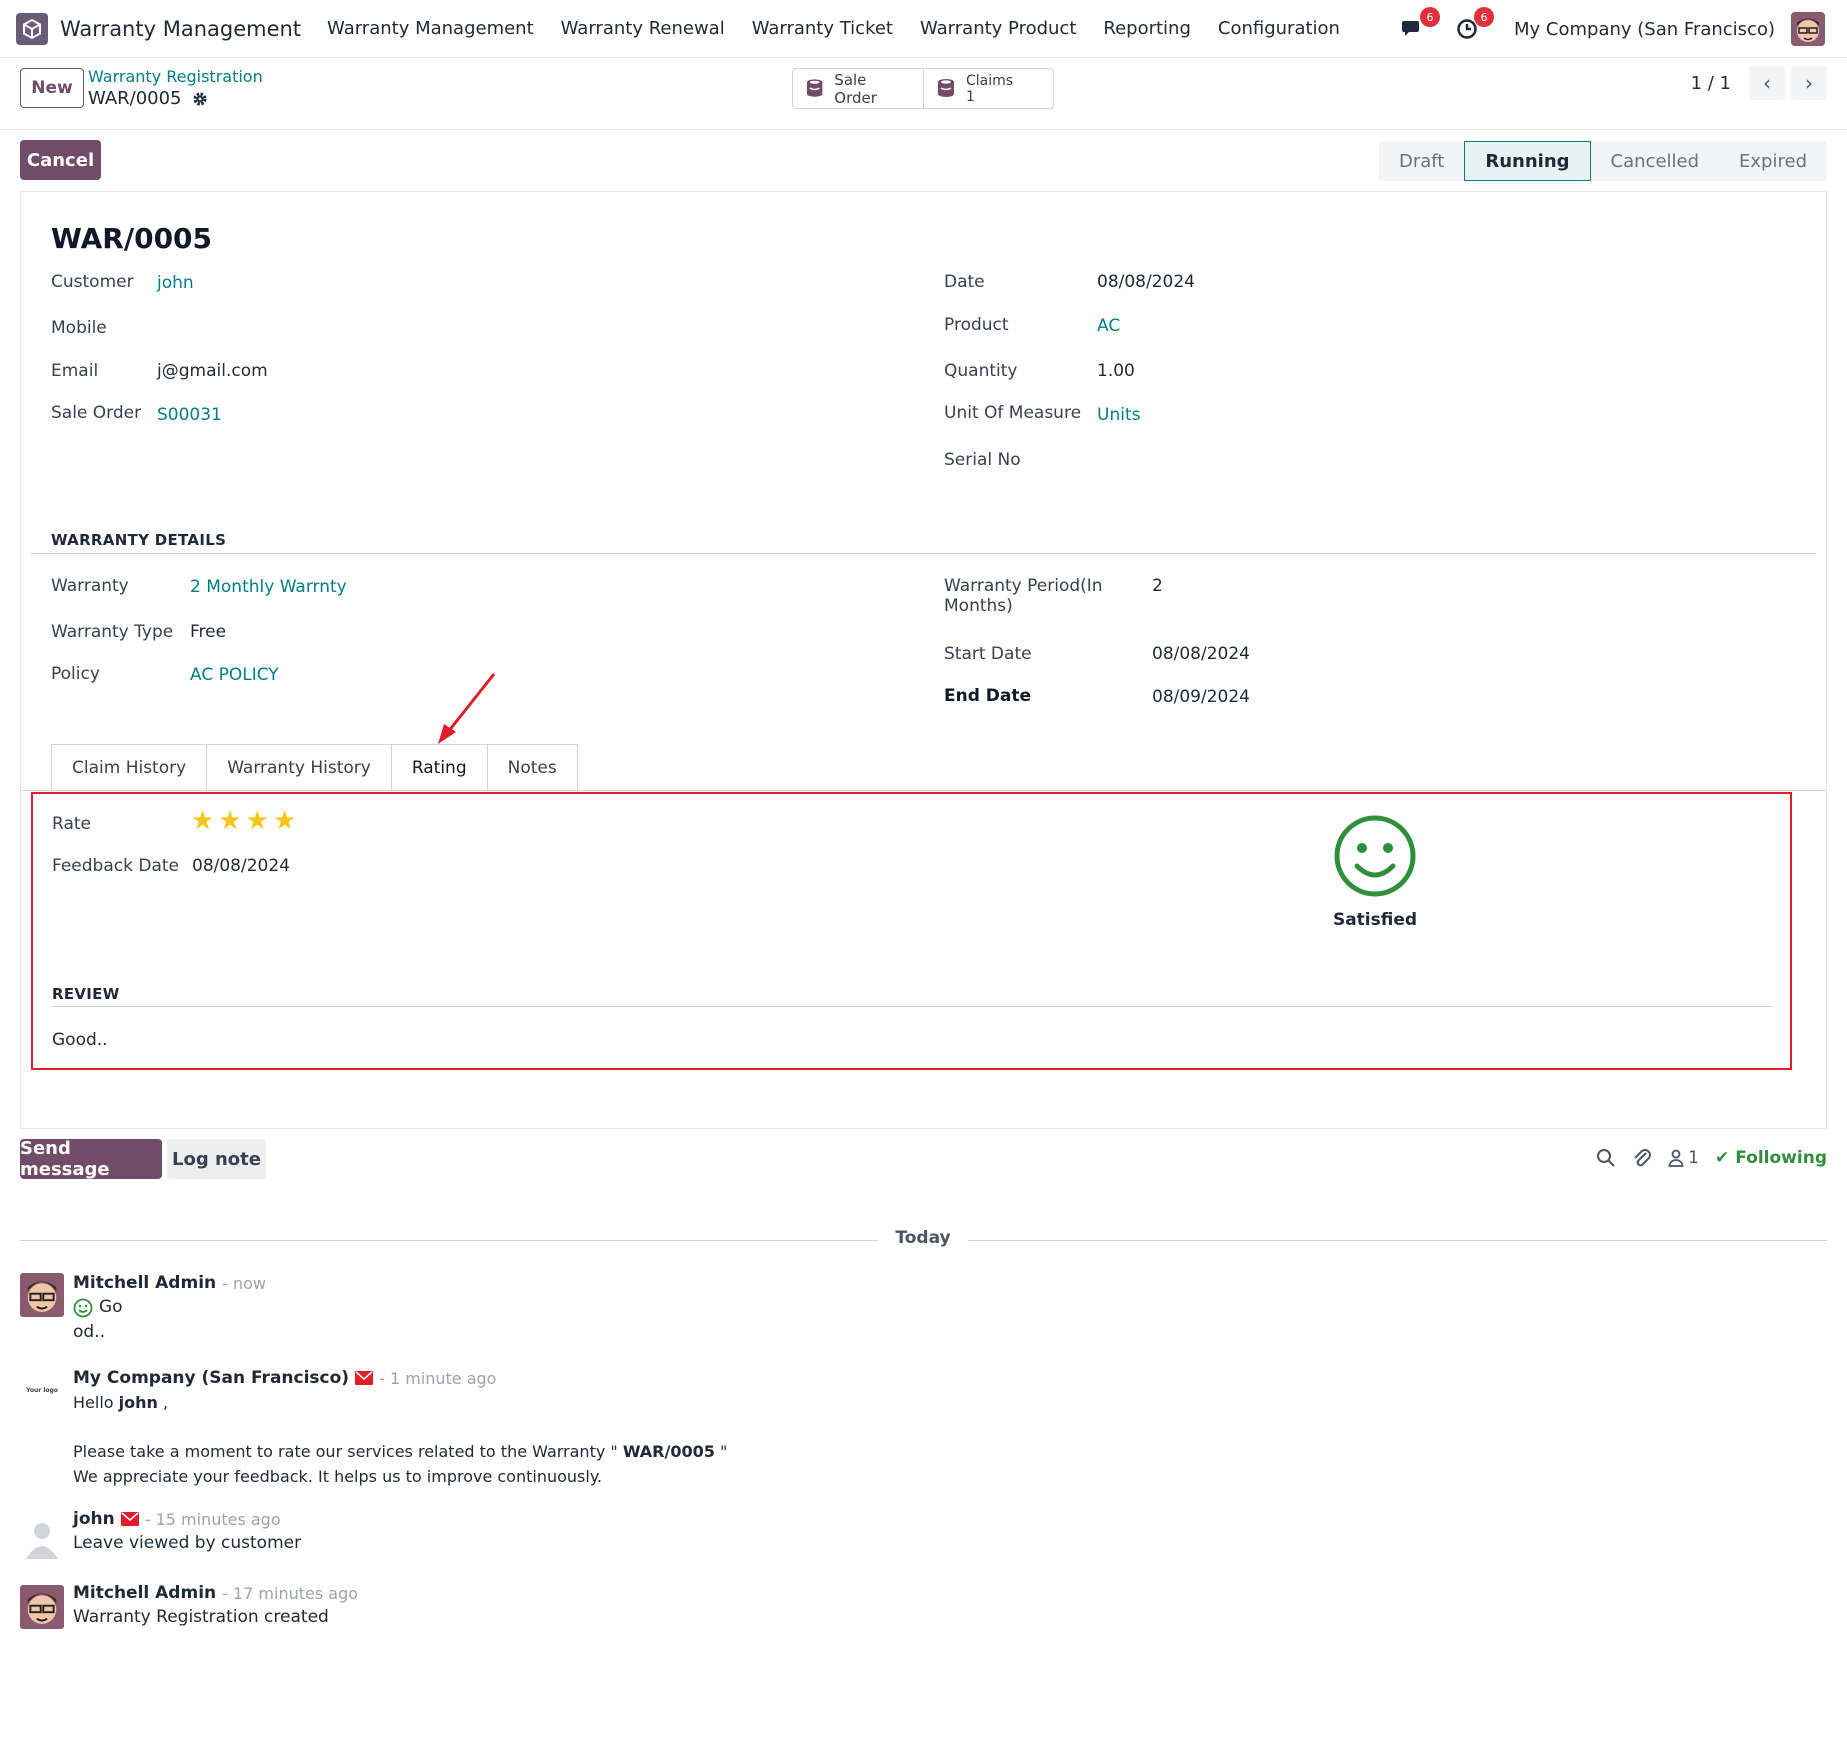 The image size is (1847, 1737). I want to click on message-author: john, so click(94, 1519).